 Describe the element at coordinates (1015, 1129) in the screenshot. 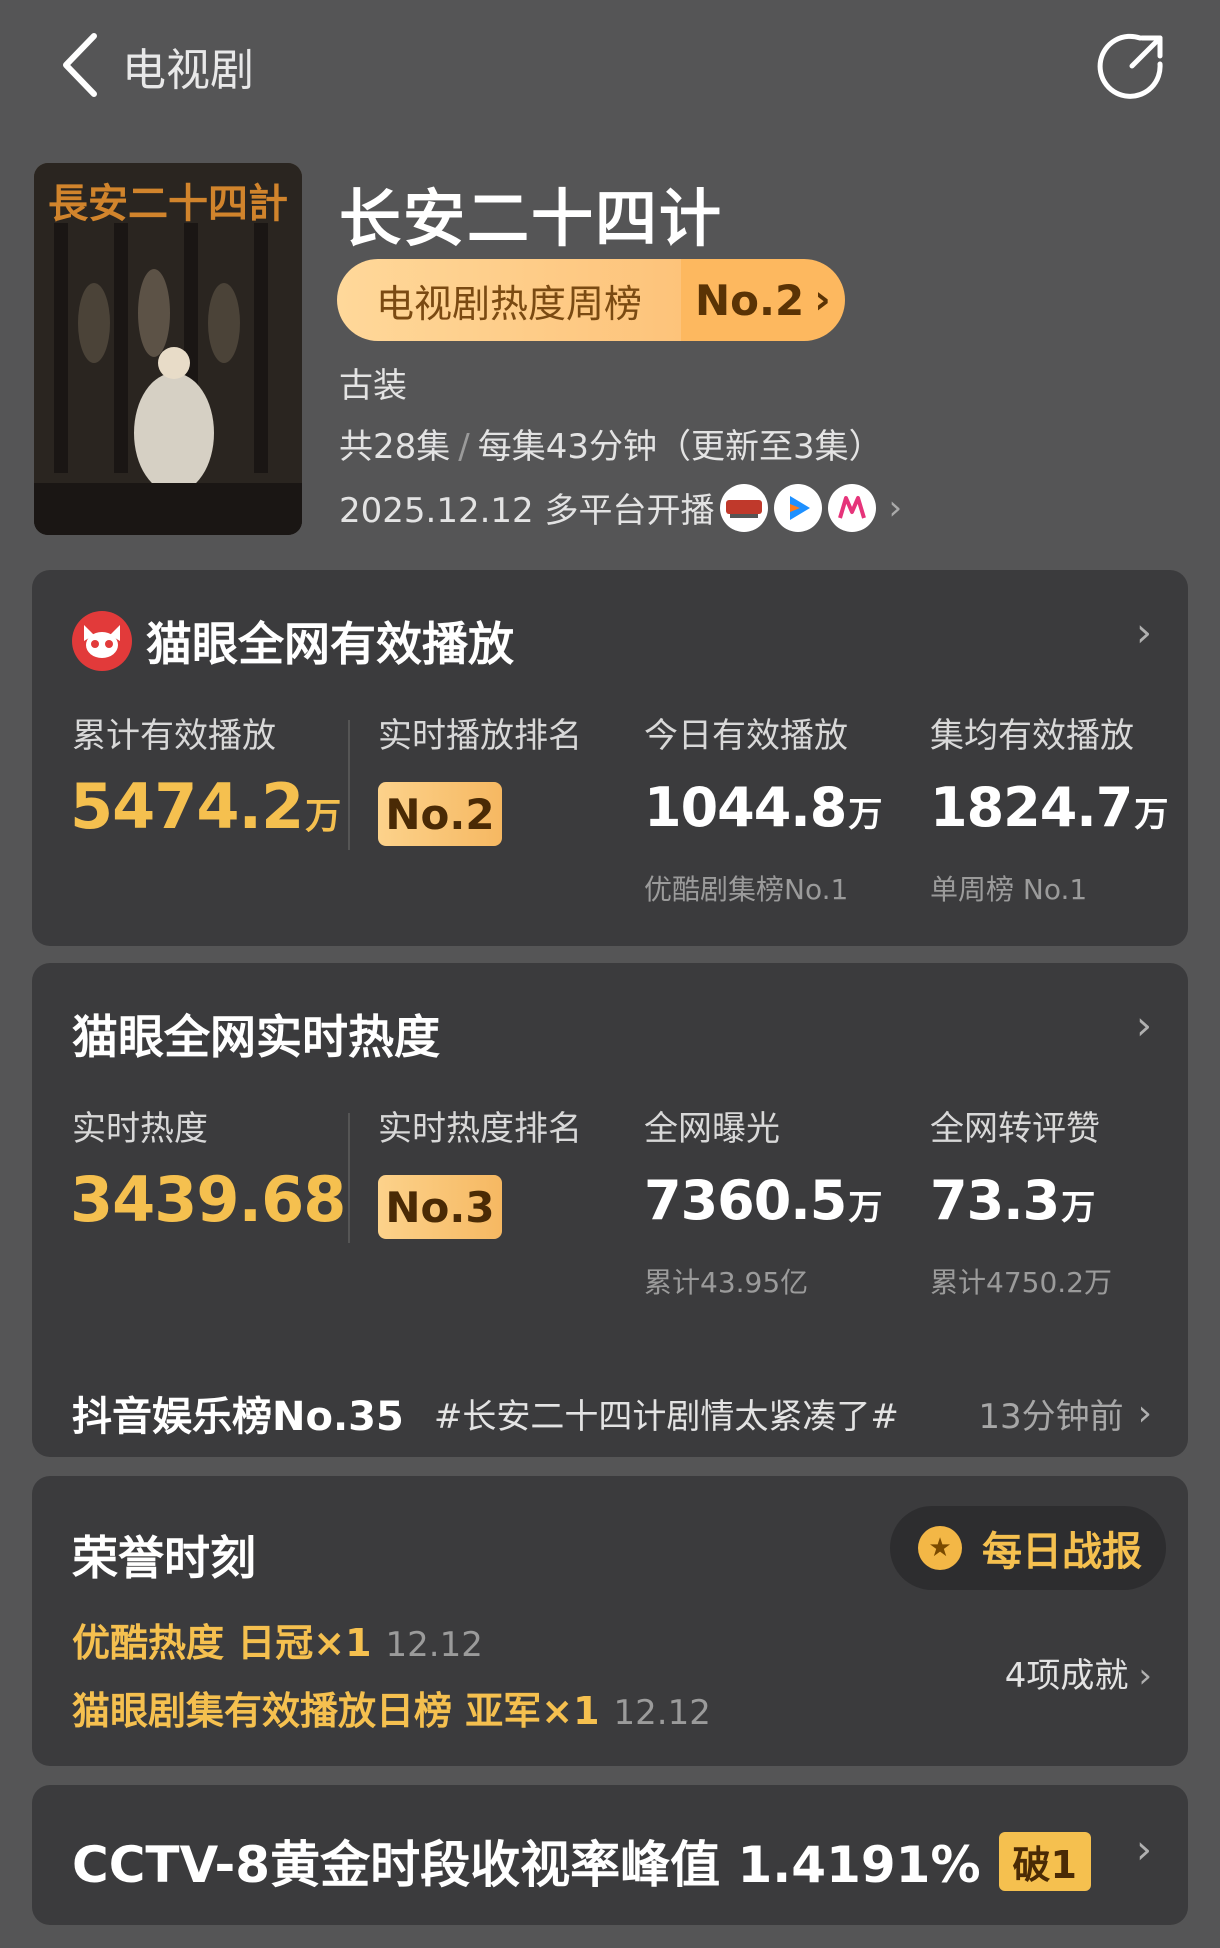

I see `engage-label: 全网转评赞` at that location.